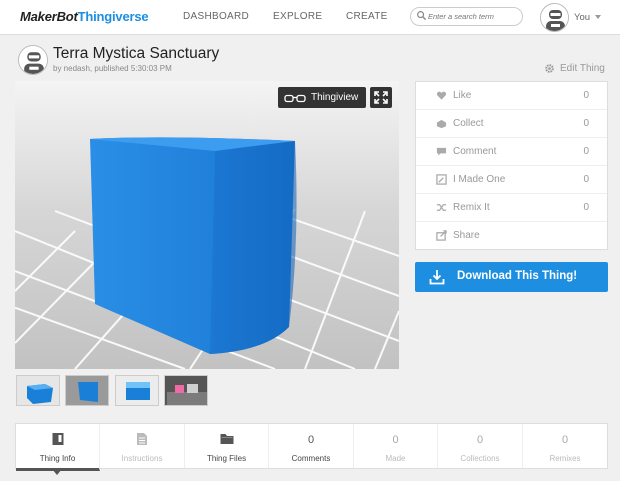  I want to click on collect-label: Collect, so click(468, 123).